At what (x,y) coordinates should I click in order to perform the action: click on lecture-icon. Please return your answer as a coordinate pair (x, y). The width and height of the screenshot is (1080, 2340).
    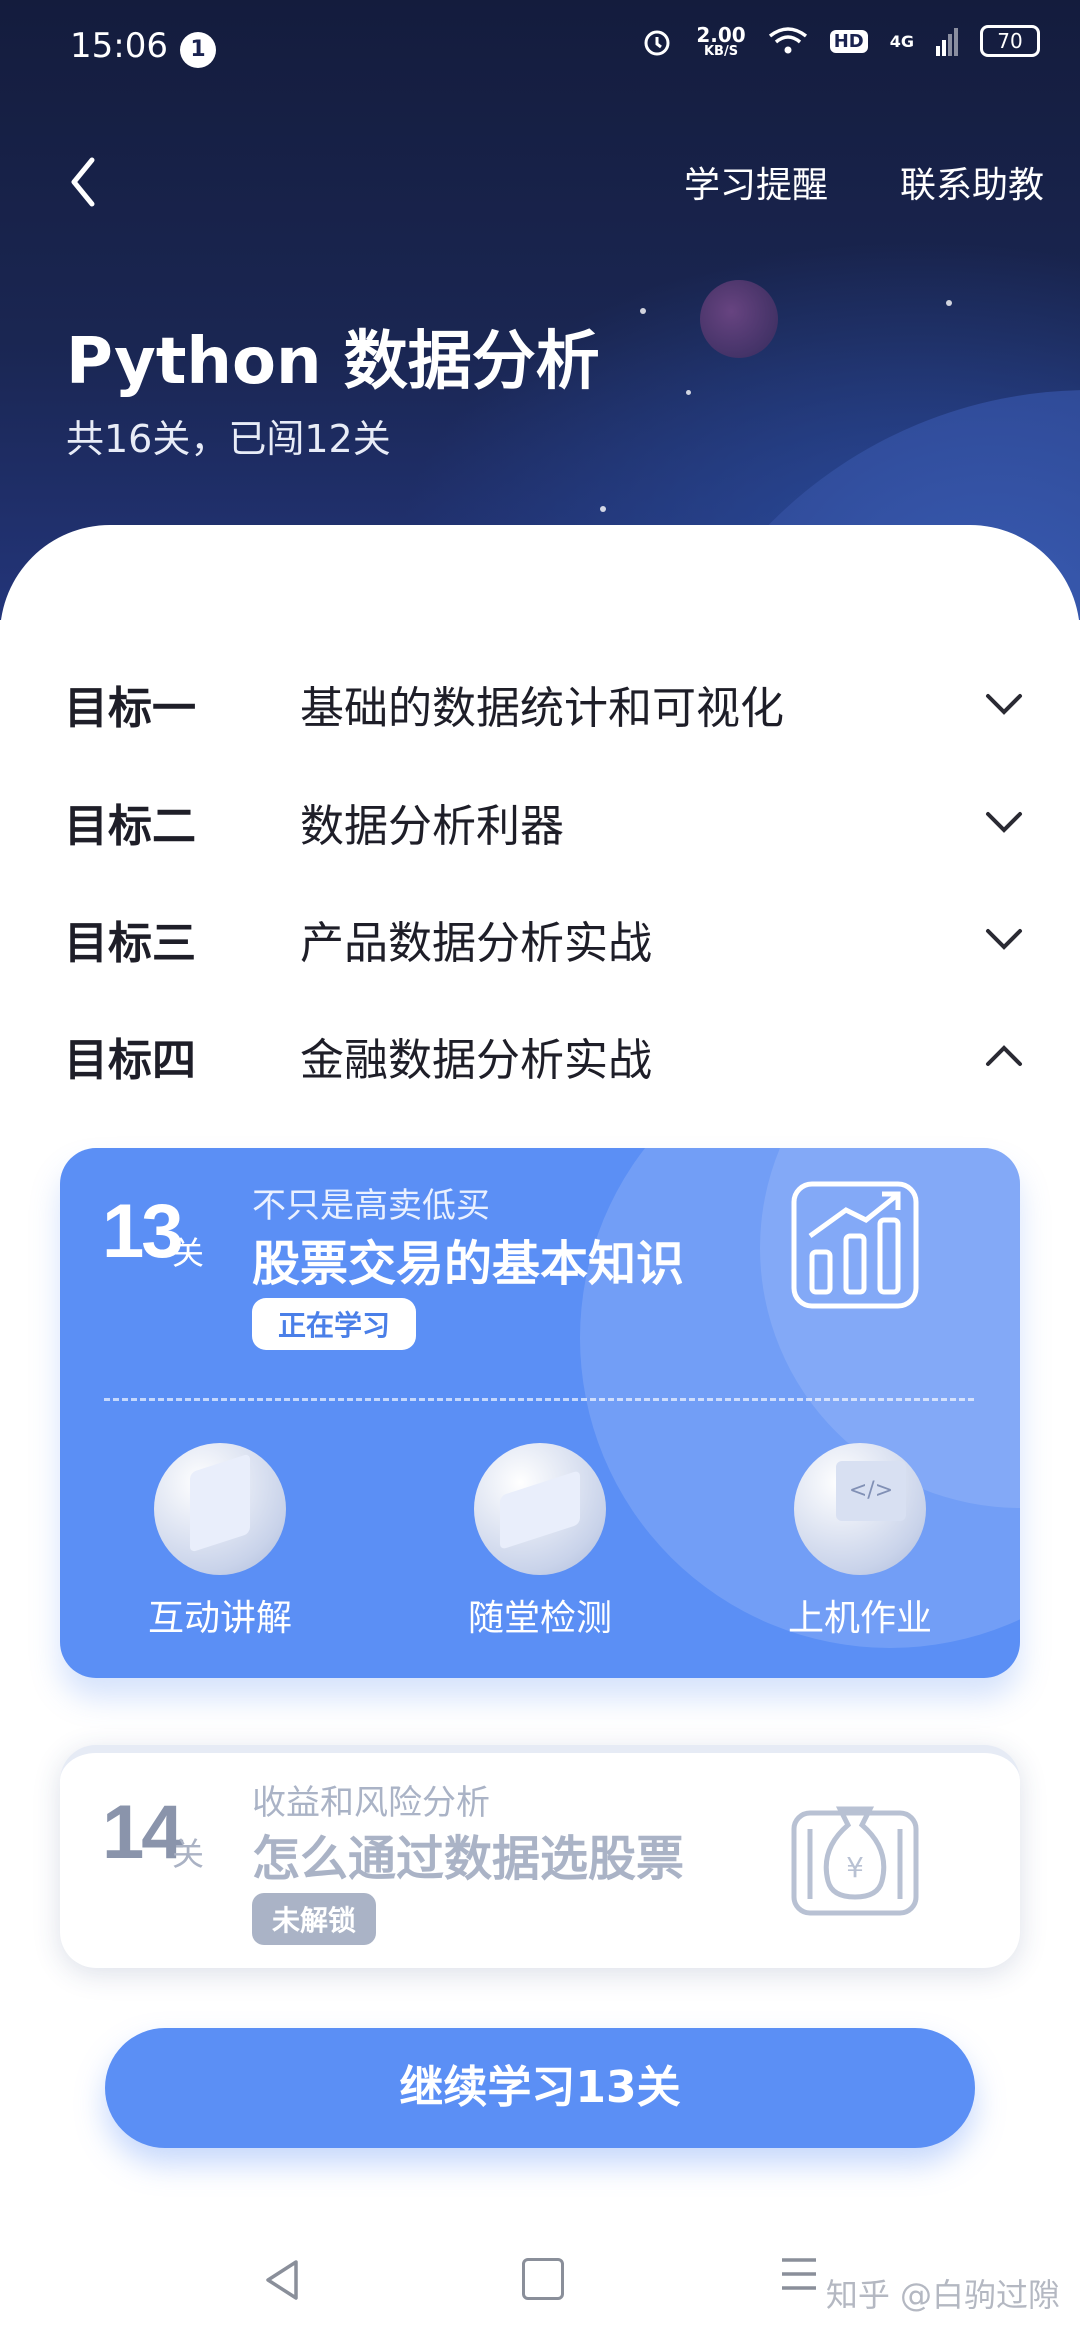
    Looking at the image, I should click on (220, 1509).